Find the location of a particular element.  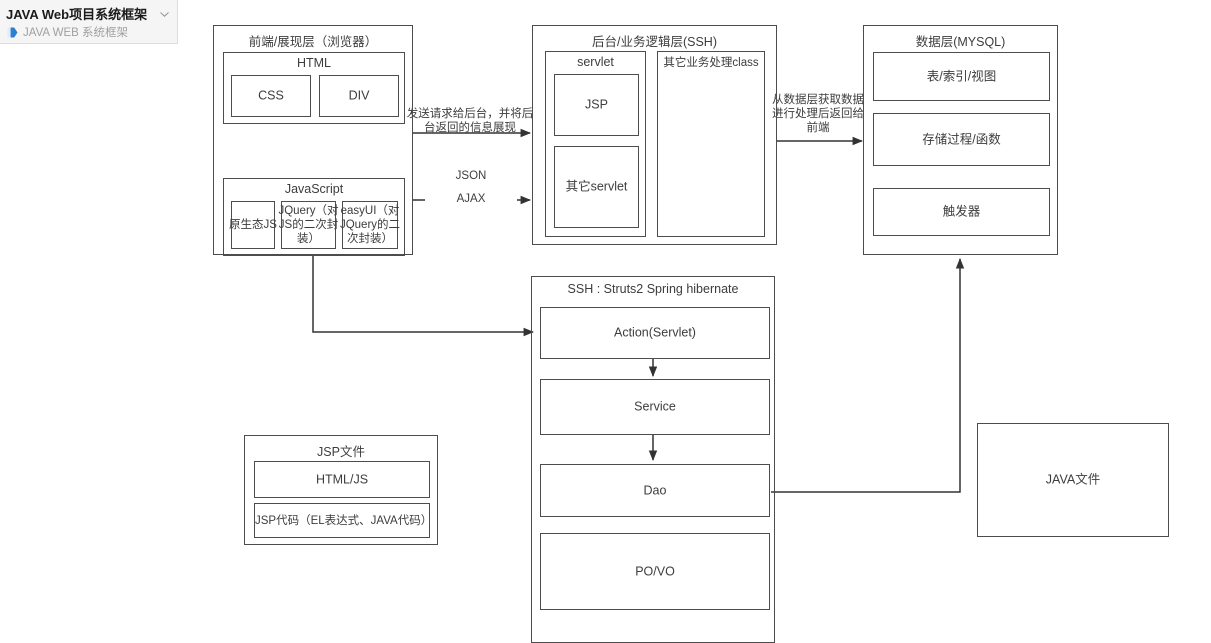

trigger-box: 触发器 is located at coordinates (961, 212).